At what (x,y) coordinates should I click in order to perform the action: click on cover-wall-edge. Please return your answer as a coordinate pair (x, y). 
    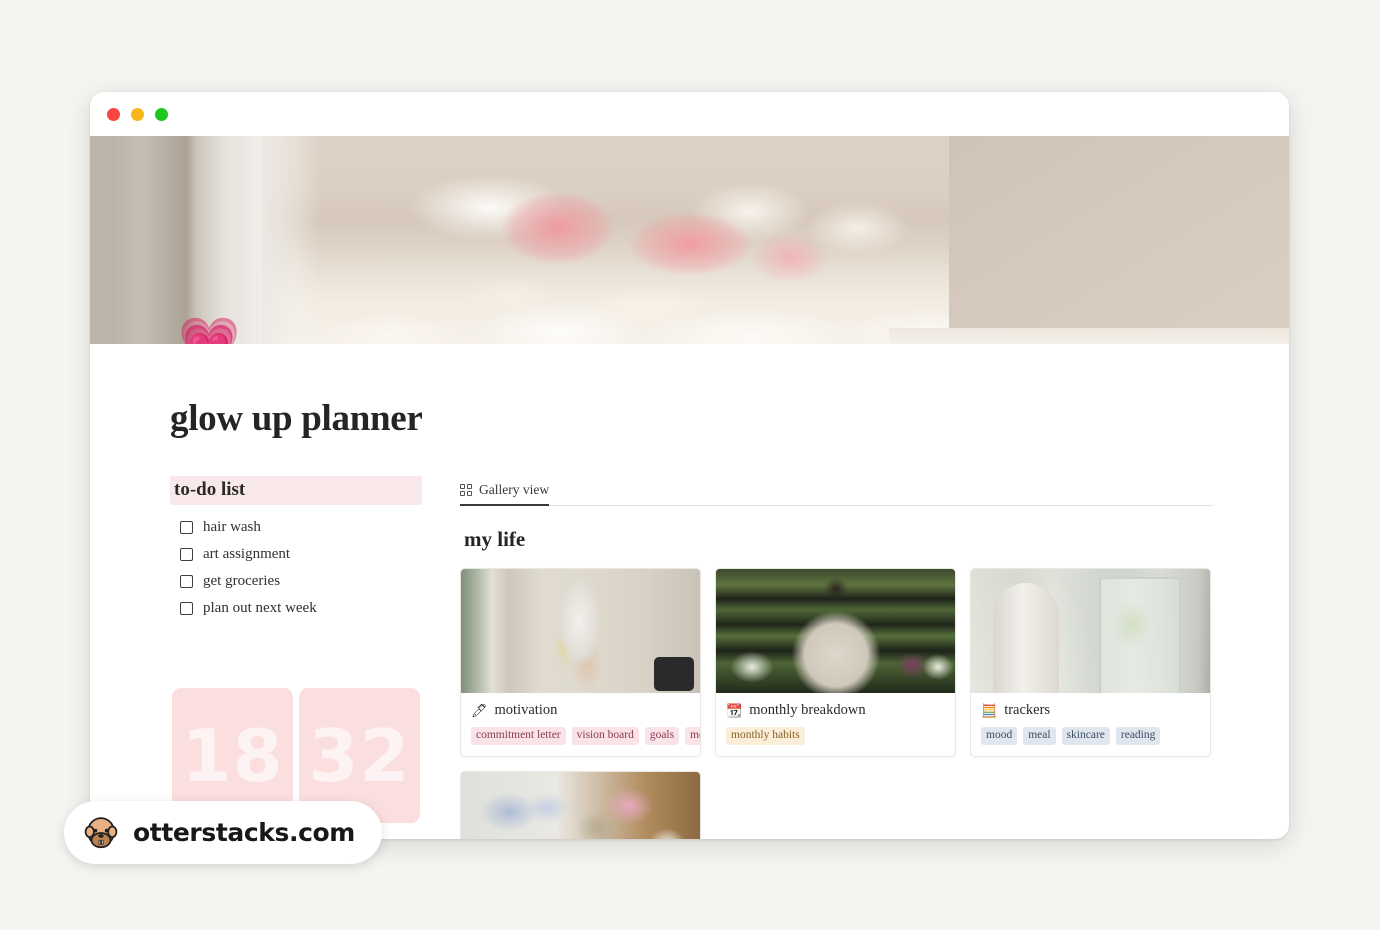
    Looking at the image, I should click on (291, 240).